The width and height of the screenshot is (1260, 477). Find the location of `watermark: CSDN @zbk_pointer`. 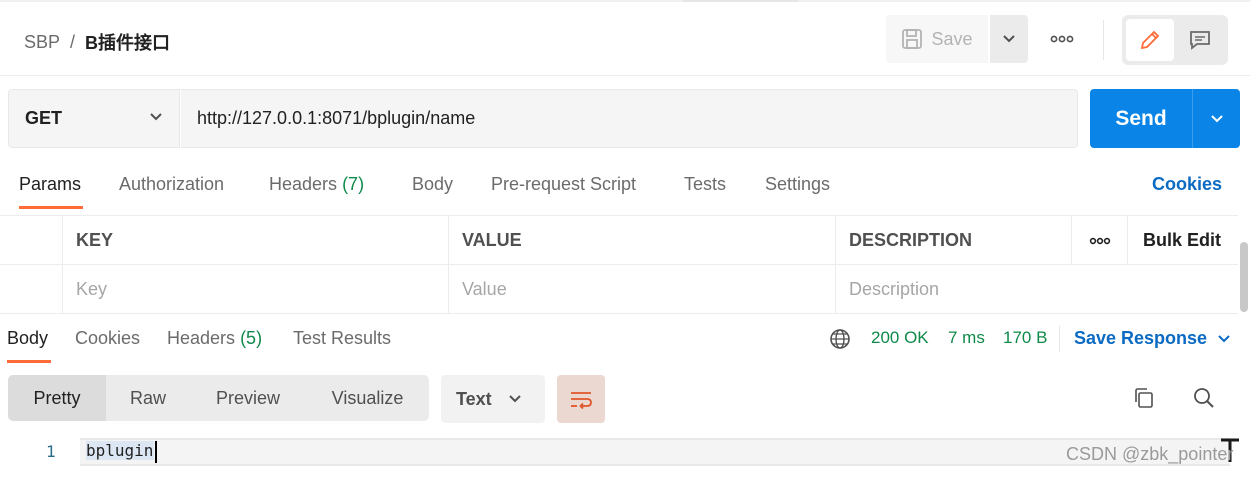

watermark: CSDN @zbk_pointer is located at coordinates (1150, 454).